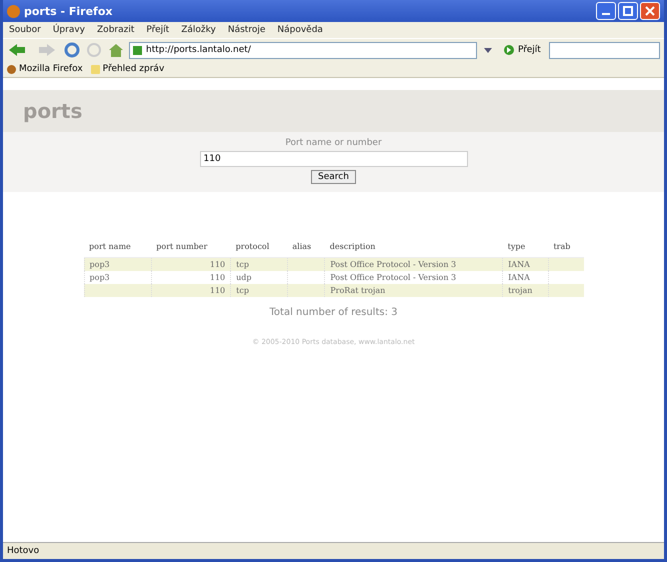  What do you see at coordinates (334, 312) in the screenshot?
I see `results-count: Total number of results: 3` at bounding box center [334, 312].